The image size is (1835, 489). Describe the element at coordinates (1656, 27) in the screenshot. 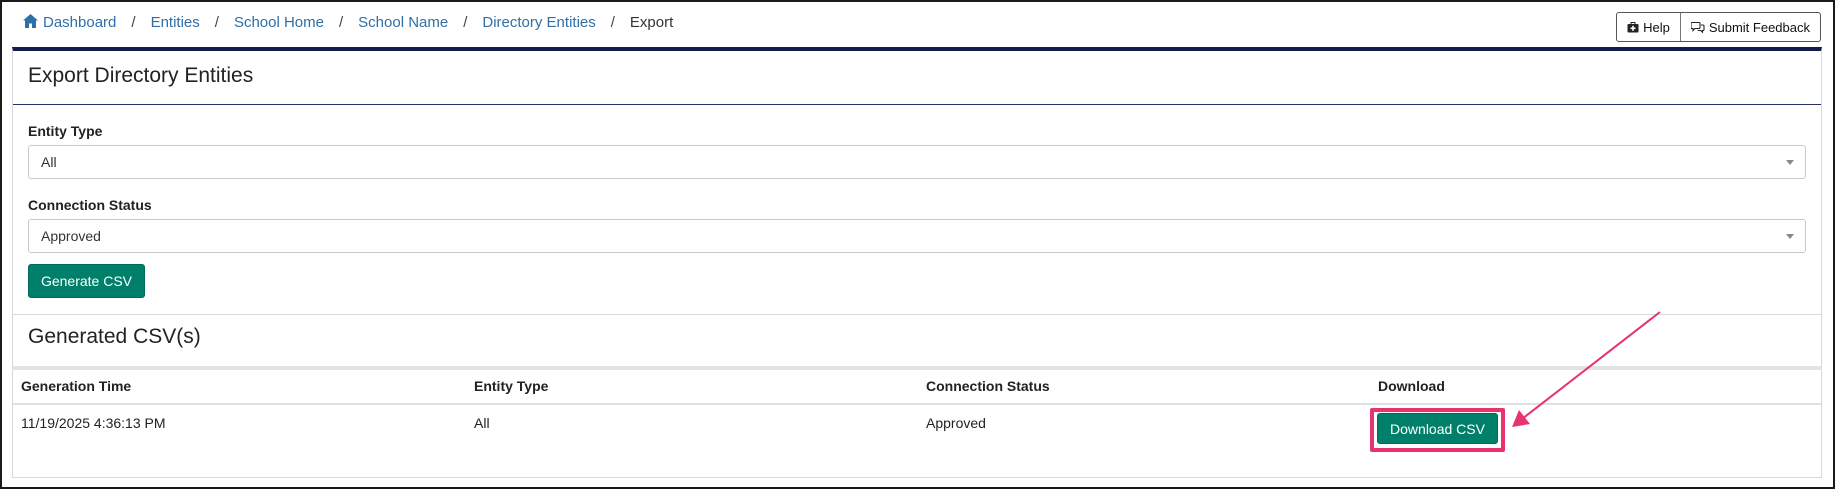

I see `help-label: Help` at that location.